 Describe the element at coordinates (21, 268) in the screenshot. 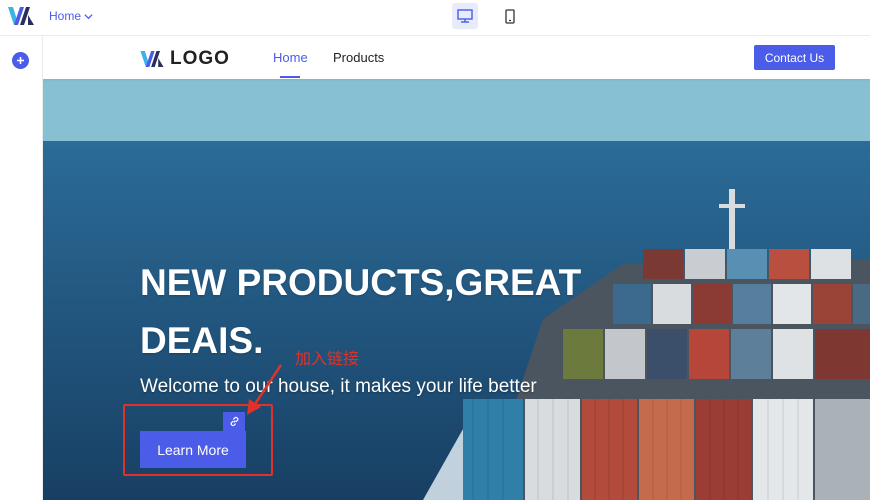

I see `left-rail` at that location.